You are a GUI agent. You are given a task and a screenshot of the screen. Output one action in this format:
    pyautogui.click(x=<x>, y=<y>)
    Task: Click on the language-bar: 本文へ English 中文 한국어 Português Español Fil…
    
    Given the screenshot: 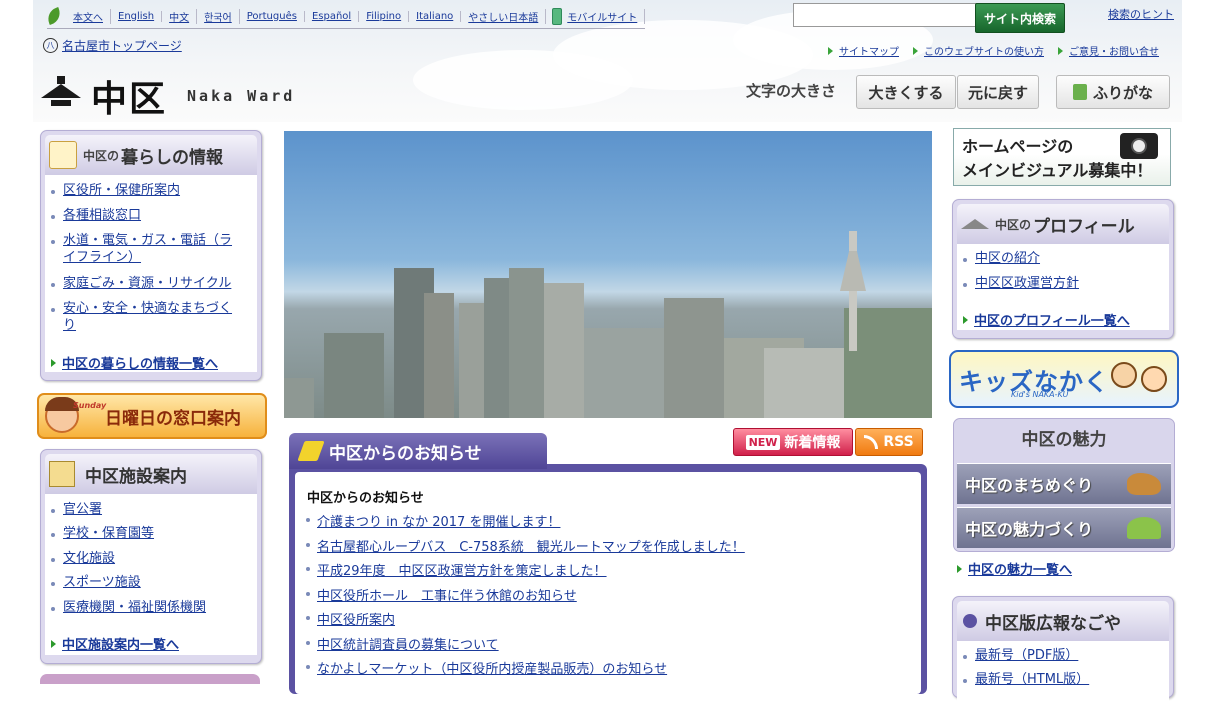 What is the action you would take?
    pyautogui.click(x=345, y=16)
    